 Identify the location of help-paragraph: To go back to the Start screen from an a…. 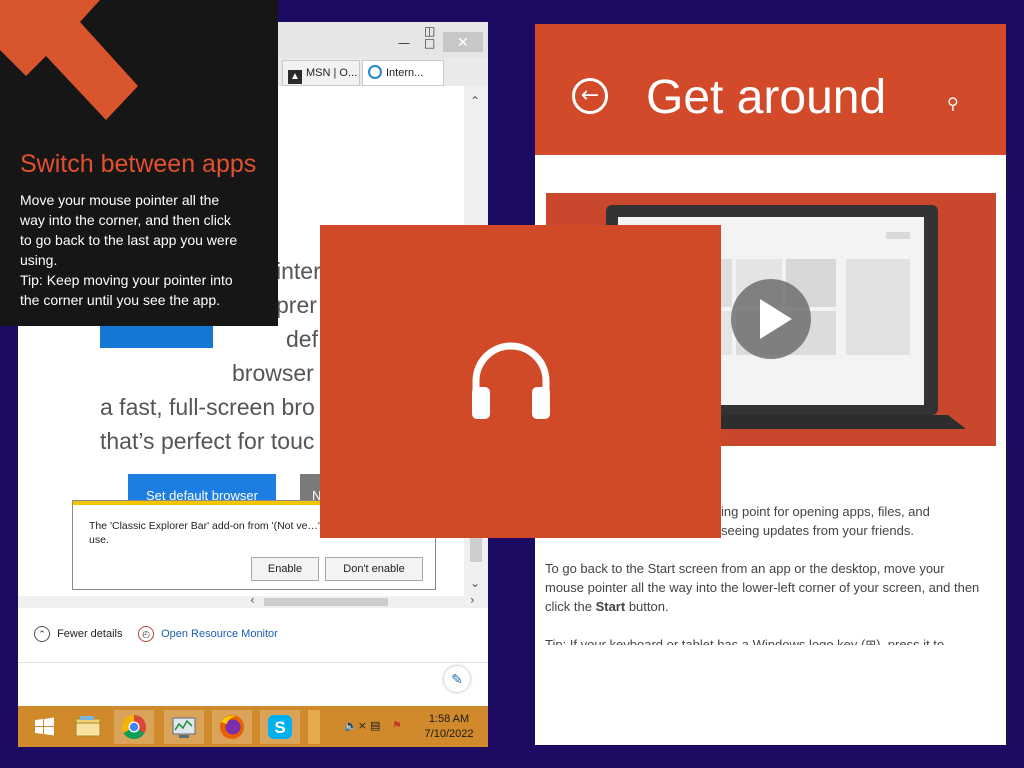
(762, 587).